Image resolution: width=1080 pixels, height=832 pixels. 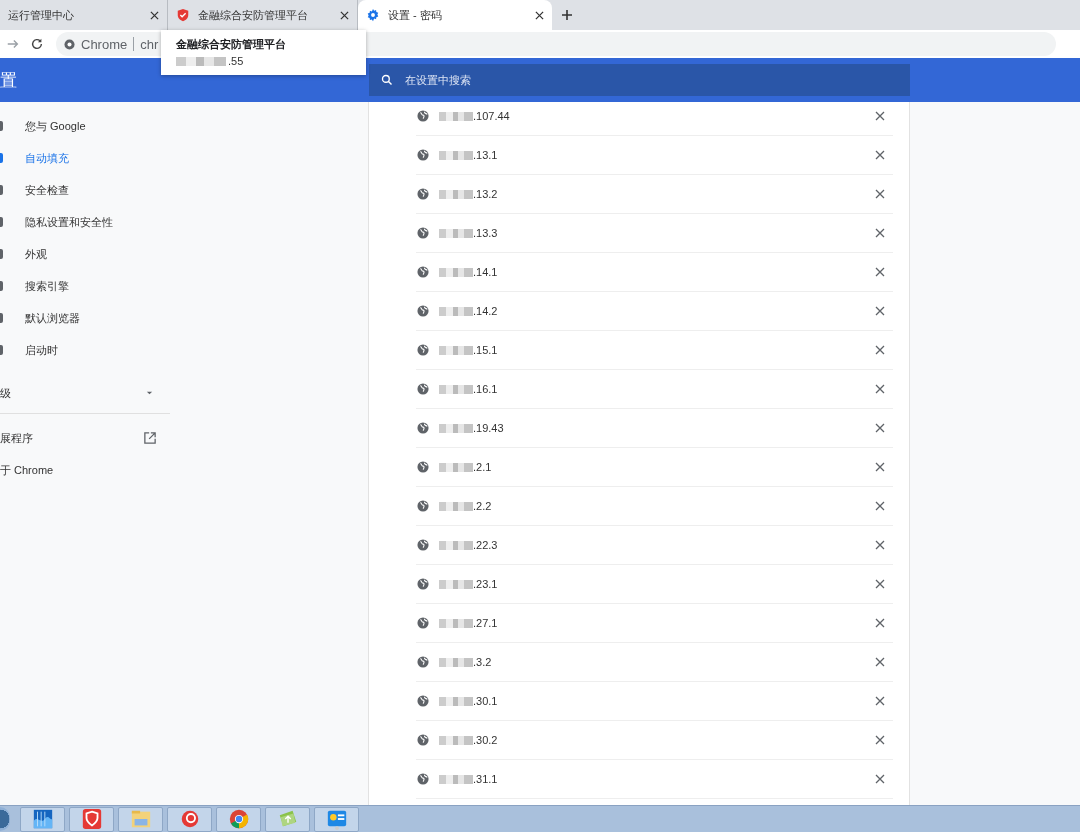 I want to click on start-button, so click(x=5, y=819).